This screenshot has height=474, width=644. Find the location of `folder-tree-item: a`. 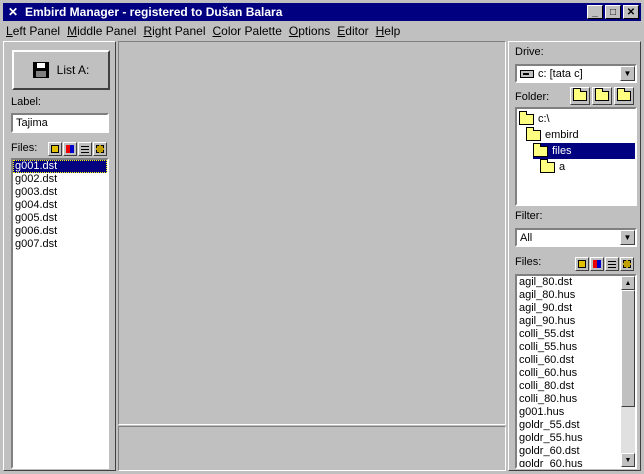

folder-tree-item: a is located at coordinates (553, 166).